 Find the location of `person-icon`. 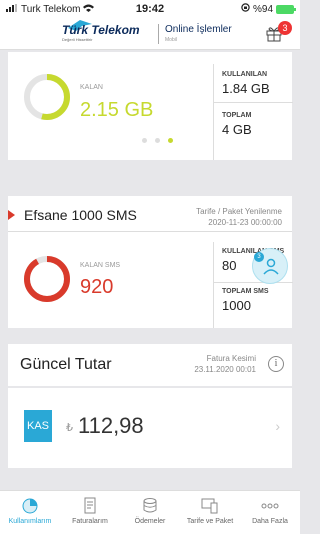

person-icon is located at coordinates (271, 266).